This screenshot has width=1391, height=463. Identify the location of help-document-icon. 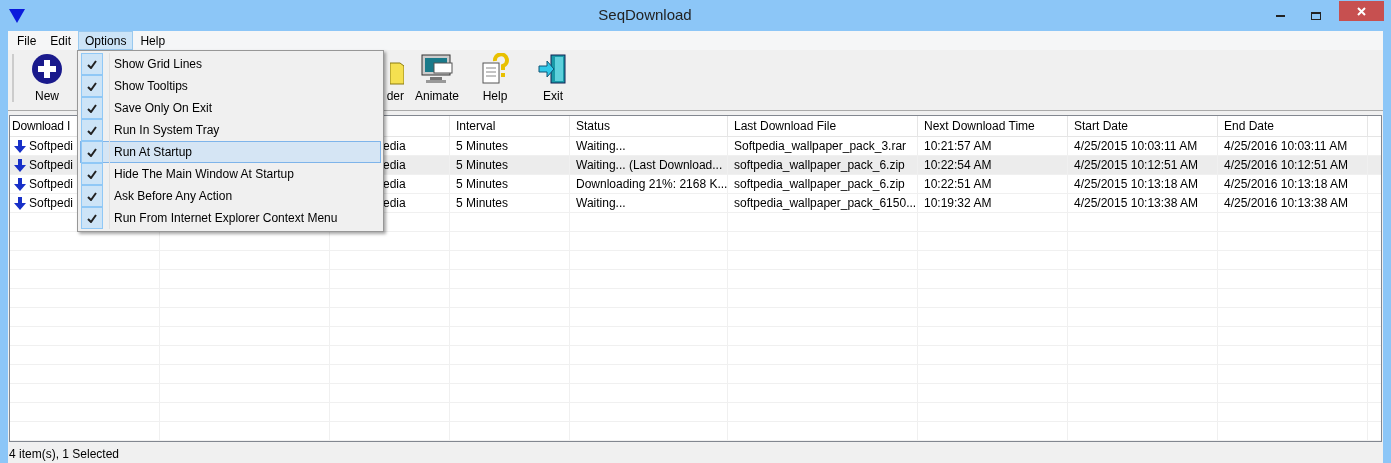
(495, 69).